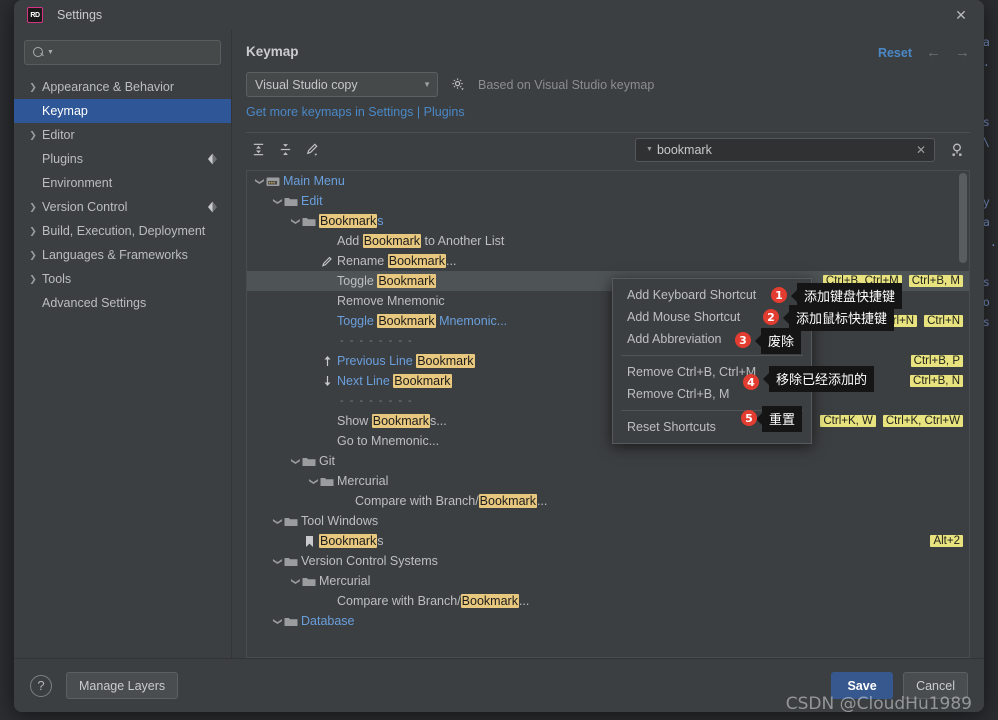 Image resolution: width=998 pixels, height=720 pixels. I want to click on sidebar-item-appearance-behavior: ❯ Appearance & Behavior, so click(122, 87).